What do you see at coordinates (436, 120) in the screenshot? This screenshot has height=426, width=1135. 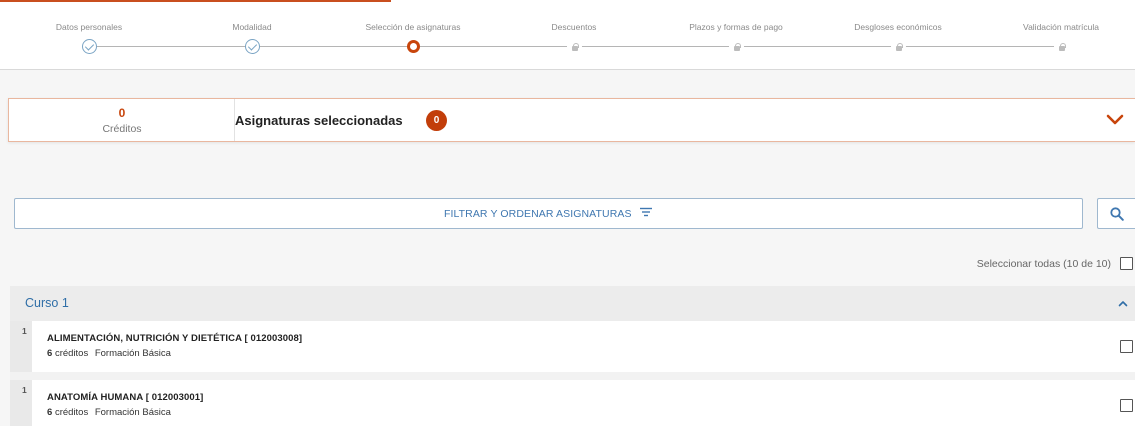 I see `selected-count-badge: 0` at bounding box center [436, 120].